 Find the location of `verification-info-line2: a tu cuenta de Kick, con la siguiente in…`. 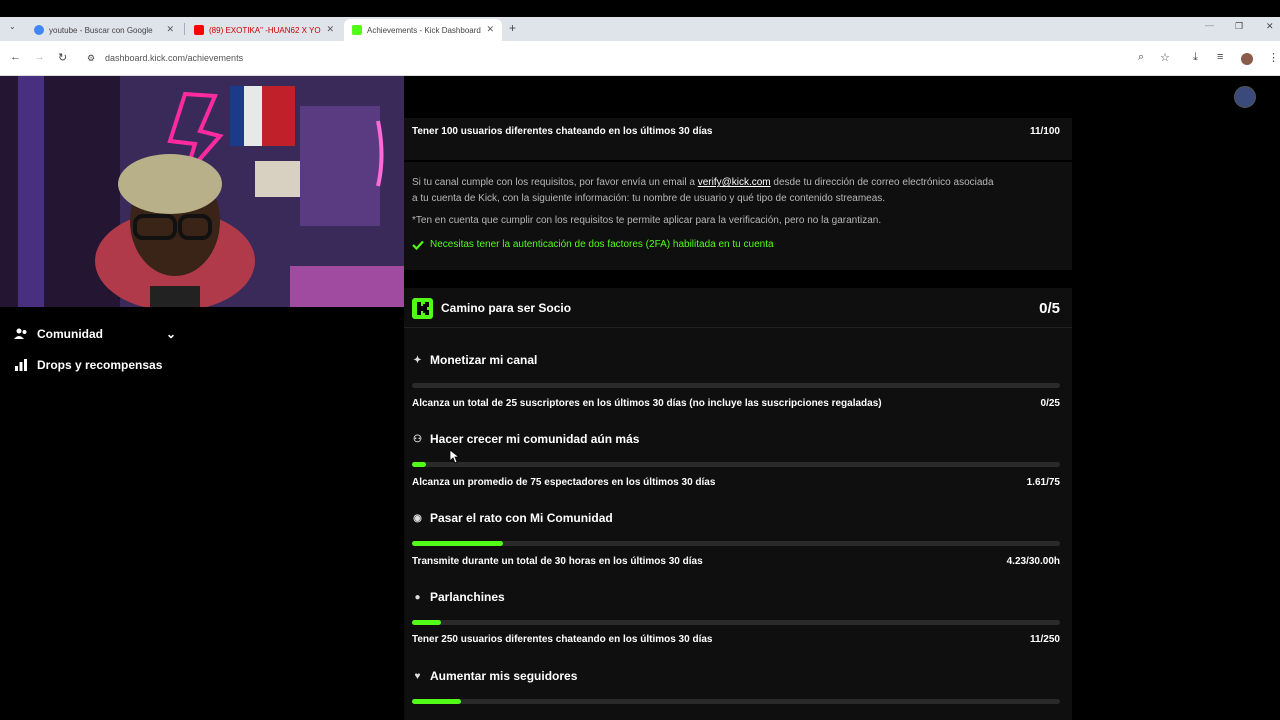

verification-info-line2: a tu cuenta de Kick, con la siguiente in… is located at coordinates (649, 198).